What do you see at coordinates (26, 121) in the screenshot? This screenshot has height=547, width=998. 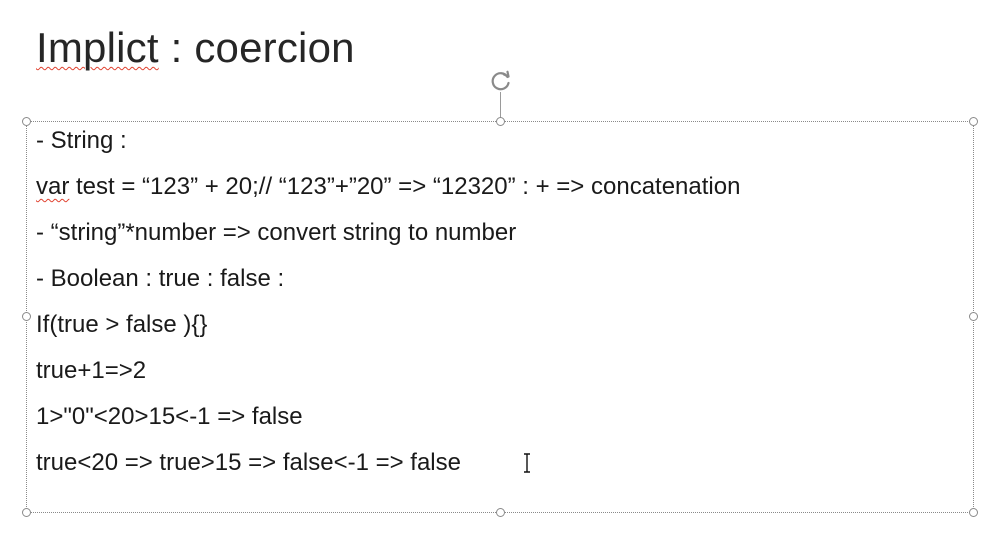 I see `resize-handle-top-left` at bounding box center [26, 121].